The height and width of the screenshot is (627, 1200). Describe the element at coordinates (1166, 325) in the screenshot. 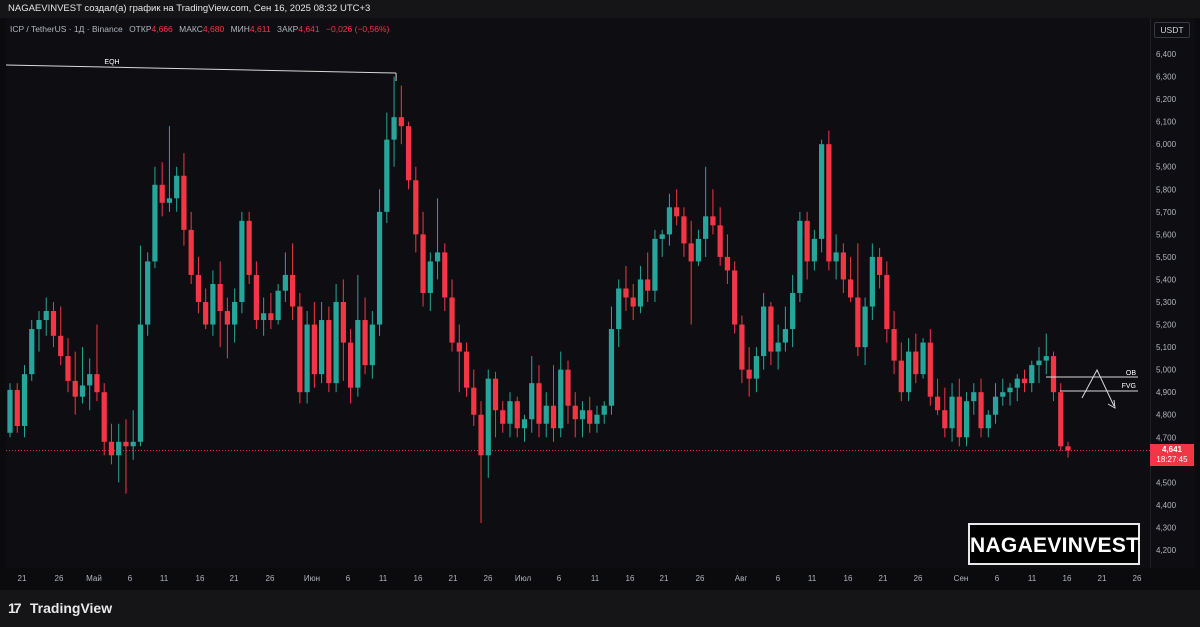

I see `y-tick-label: 5,200` at that location.